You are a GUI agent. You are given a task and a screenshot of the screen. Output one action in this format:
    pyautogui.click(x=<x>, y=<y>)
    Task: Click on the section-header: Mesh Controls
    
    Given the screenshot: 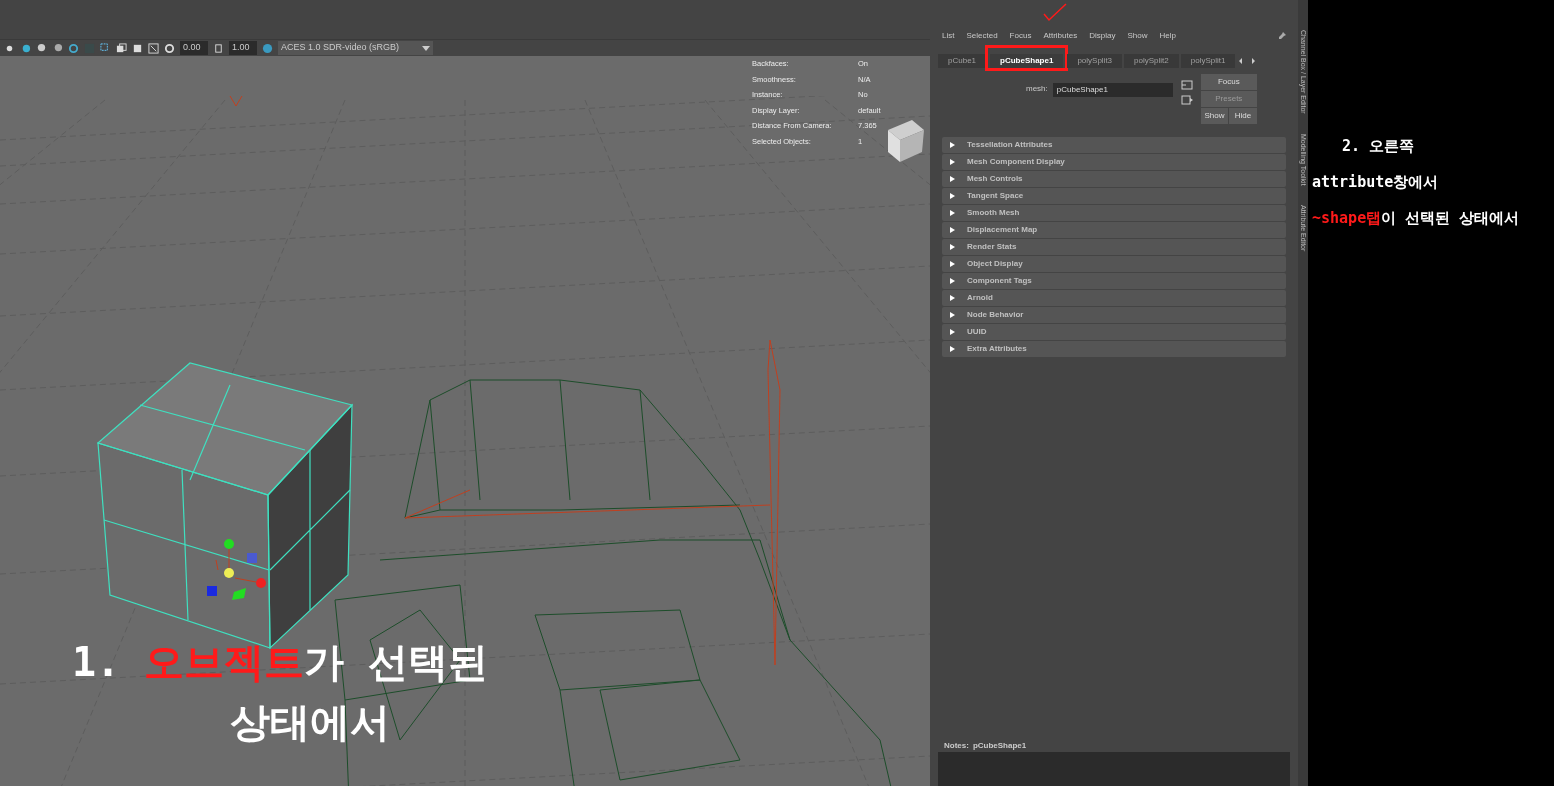 What is the action you would take?
    pyautogui.click(x=1114, y=179)
    